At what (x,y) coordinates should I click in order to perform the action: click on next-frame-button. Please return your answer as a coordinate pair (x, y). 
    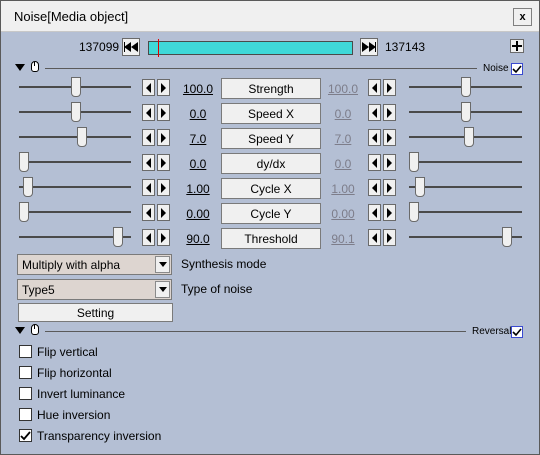
    Looking at the image, I should click on (369, 47).